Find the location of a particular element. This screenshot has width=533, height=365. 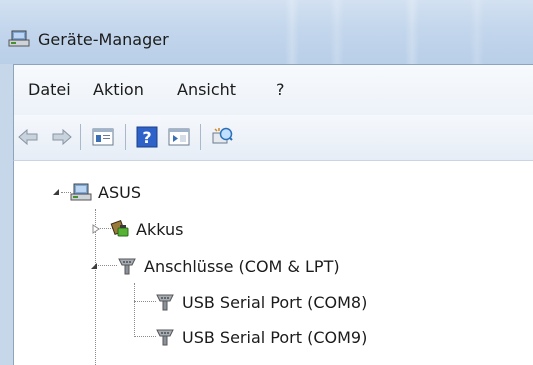

back-arrow-icon is located at coordinates (28, 137).